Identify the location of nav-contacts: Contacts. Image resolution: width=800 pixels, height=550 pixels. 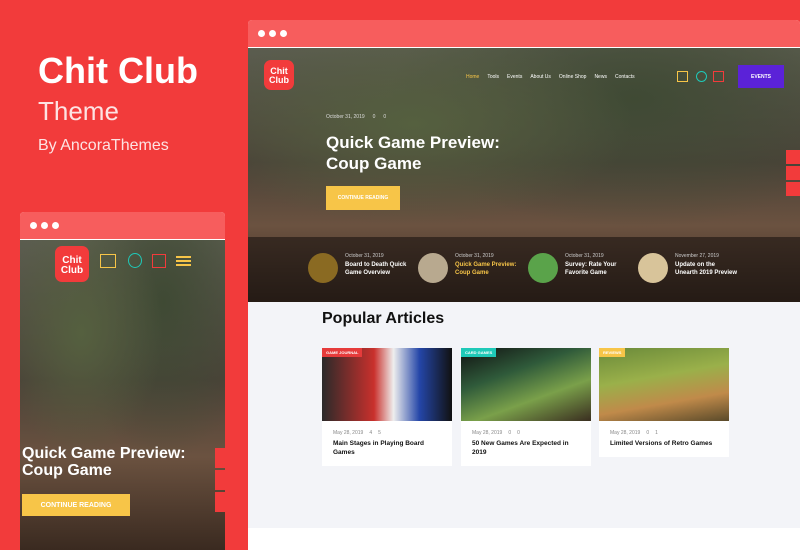
(625, 77).